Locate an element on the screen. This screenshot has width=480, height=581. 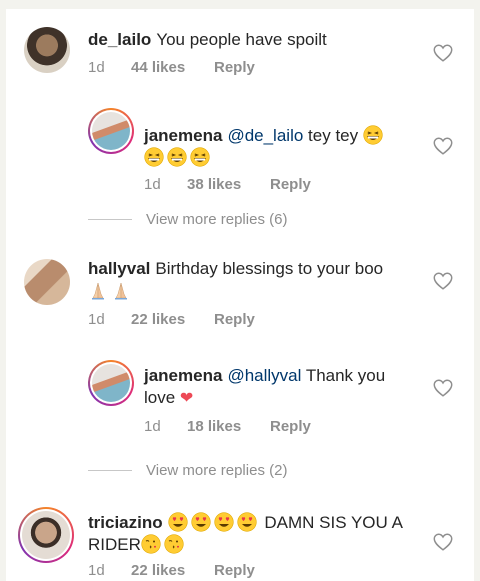
comment-text: janemena @de_lailo tey tey is located at coordinates (274, 147).